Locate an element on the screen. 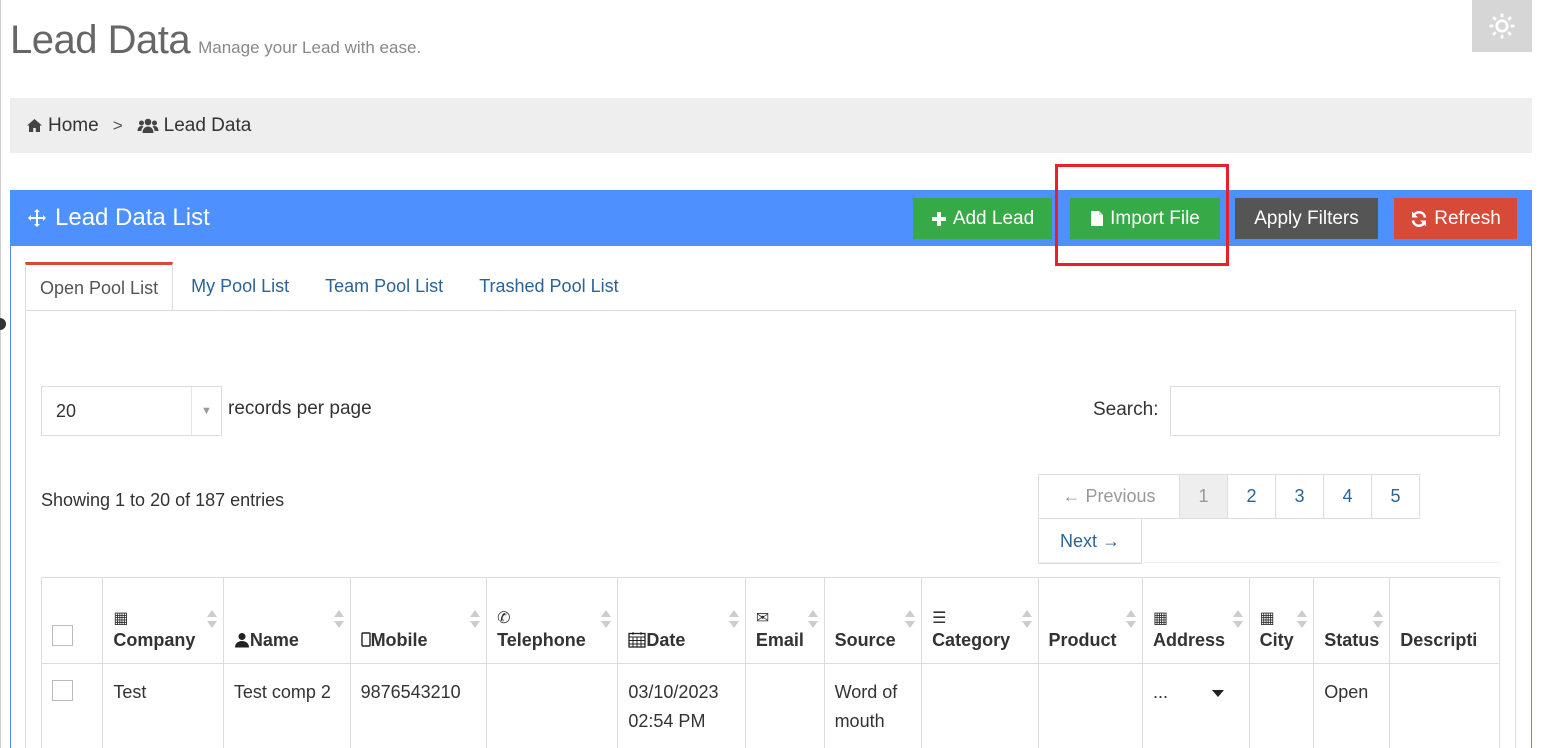  apply-filters-button: Apply Filters is located at coordinates (1306, 218).